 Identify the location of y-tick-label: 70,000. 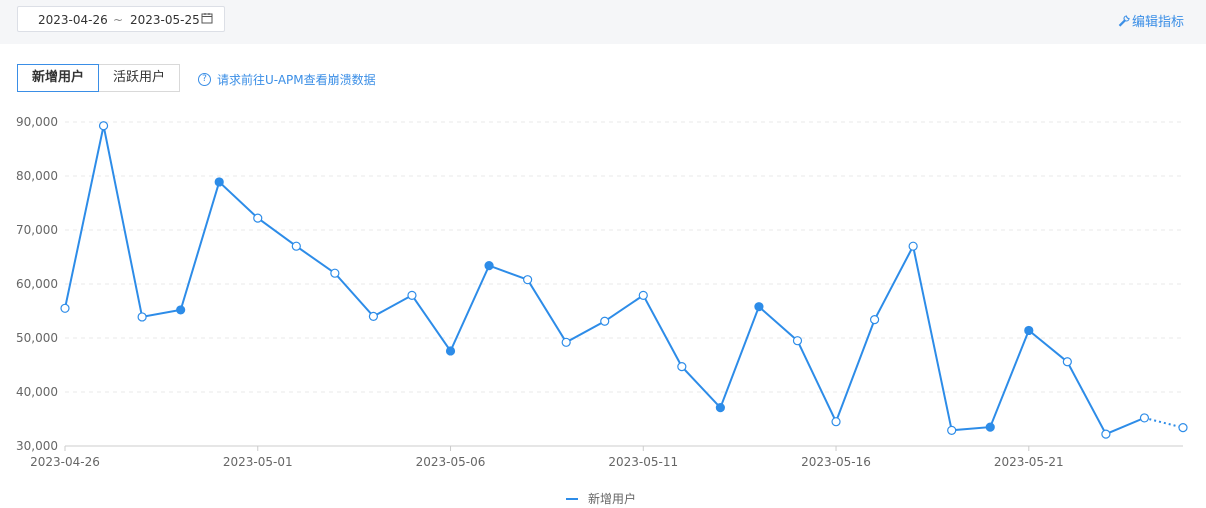
(37, 230).